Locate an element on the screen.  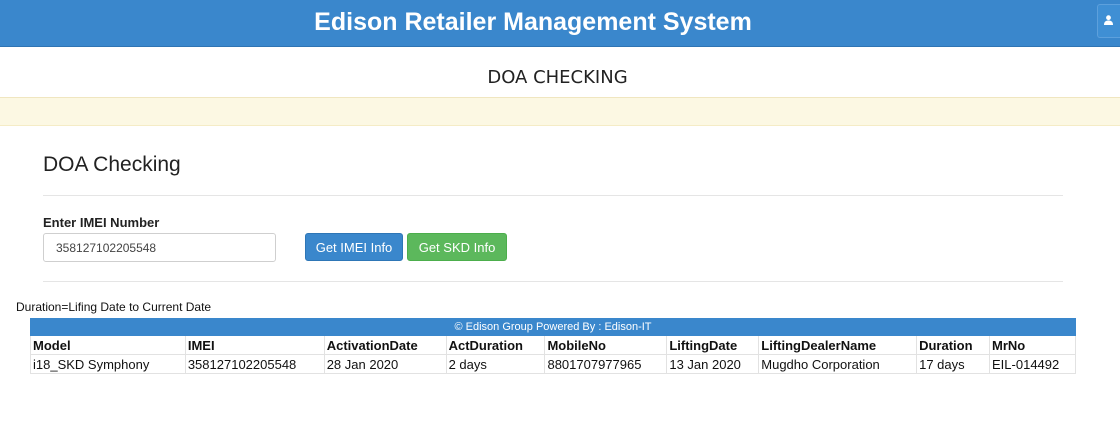
imei-input is located at coordinates (159, 247).